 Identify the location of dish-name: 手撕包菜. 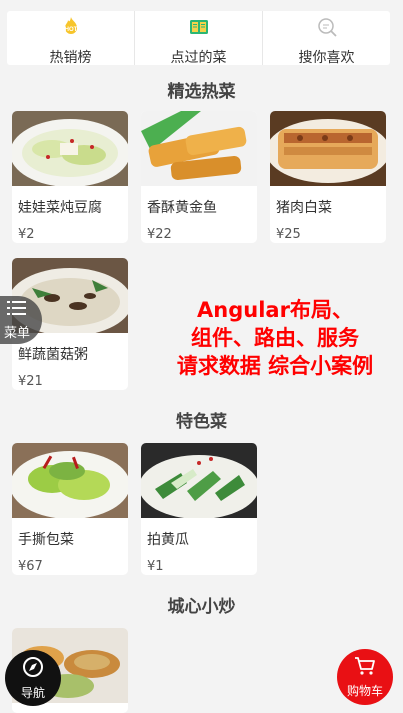
(46, 540).